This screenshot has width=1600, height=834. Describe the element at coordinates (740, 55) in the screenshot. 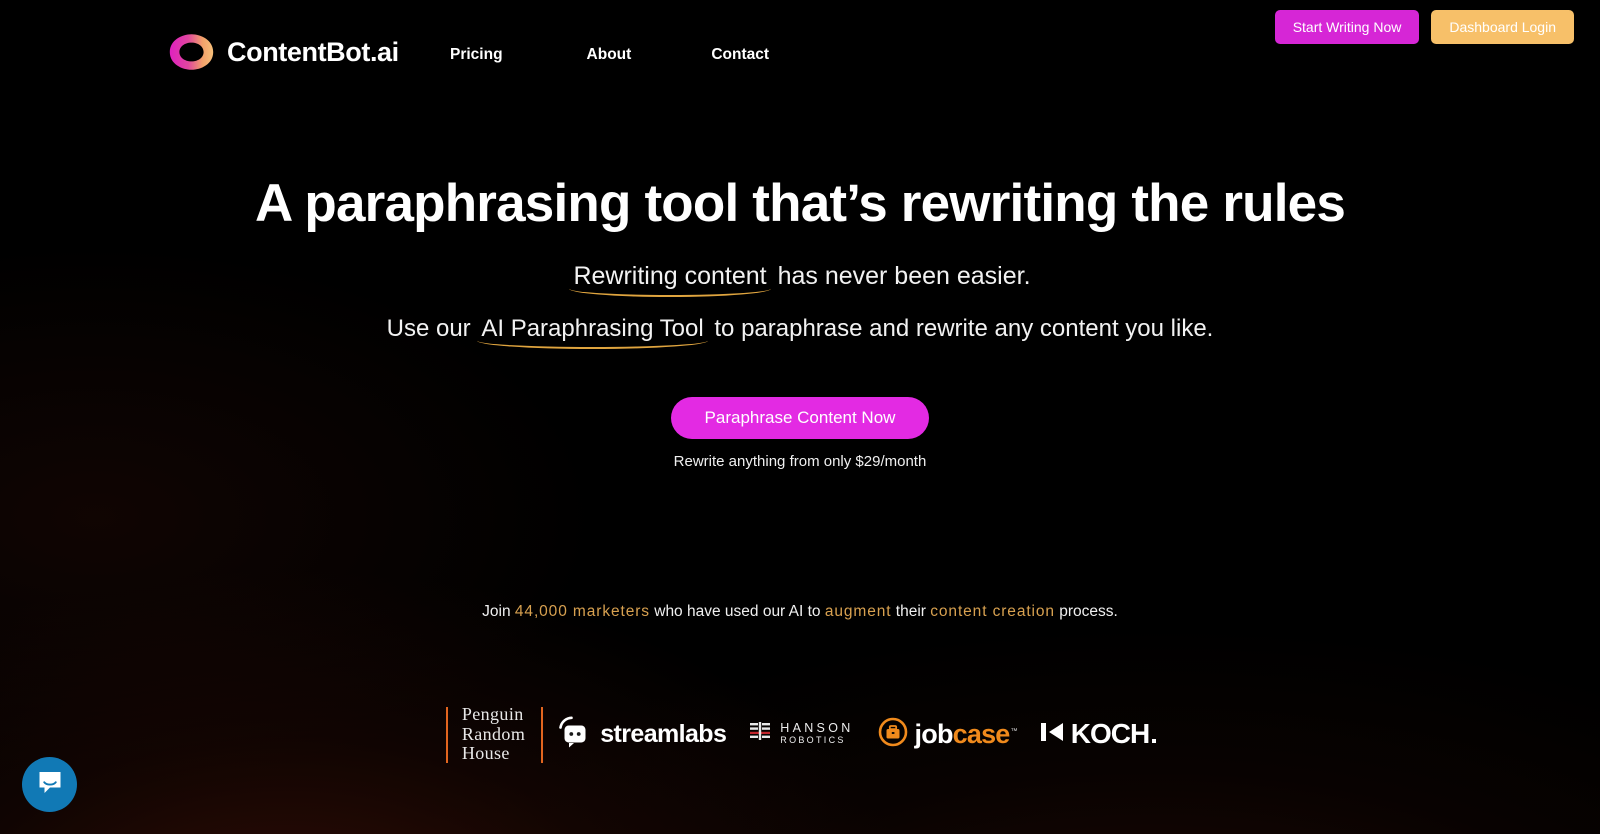

I see `nav-link-contact: Contact` at that location.